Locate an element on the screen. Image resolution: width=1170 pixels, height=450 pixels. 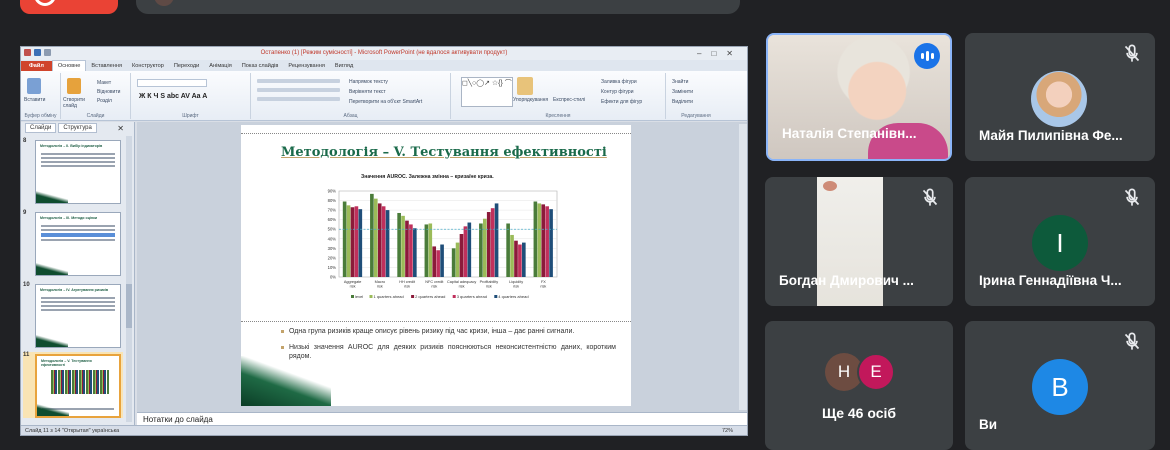
status-text: Слайд 11 з 14 "Открытая" українська is located at coordinates (72, 431).